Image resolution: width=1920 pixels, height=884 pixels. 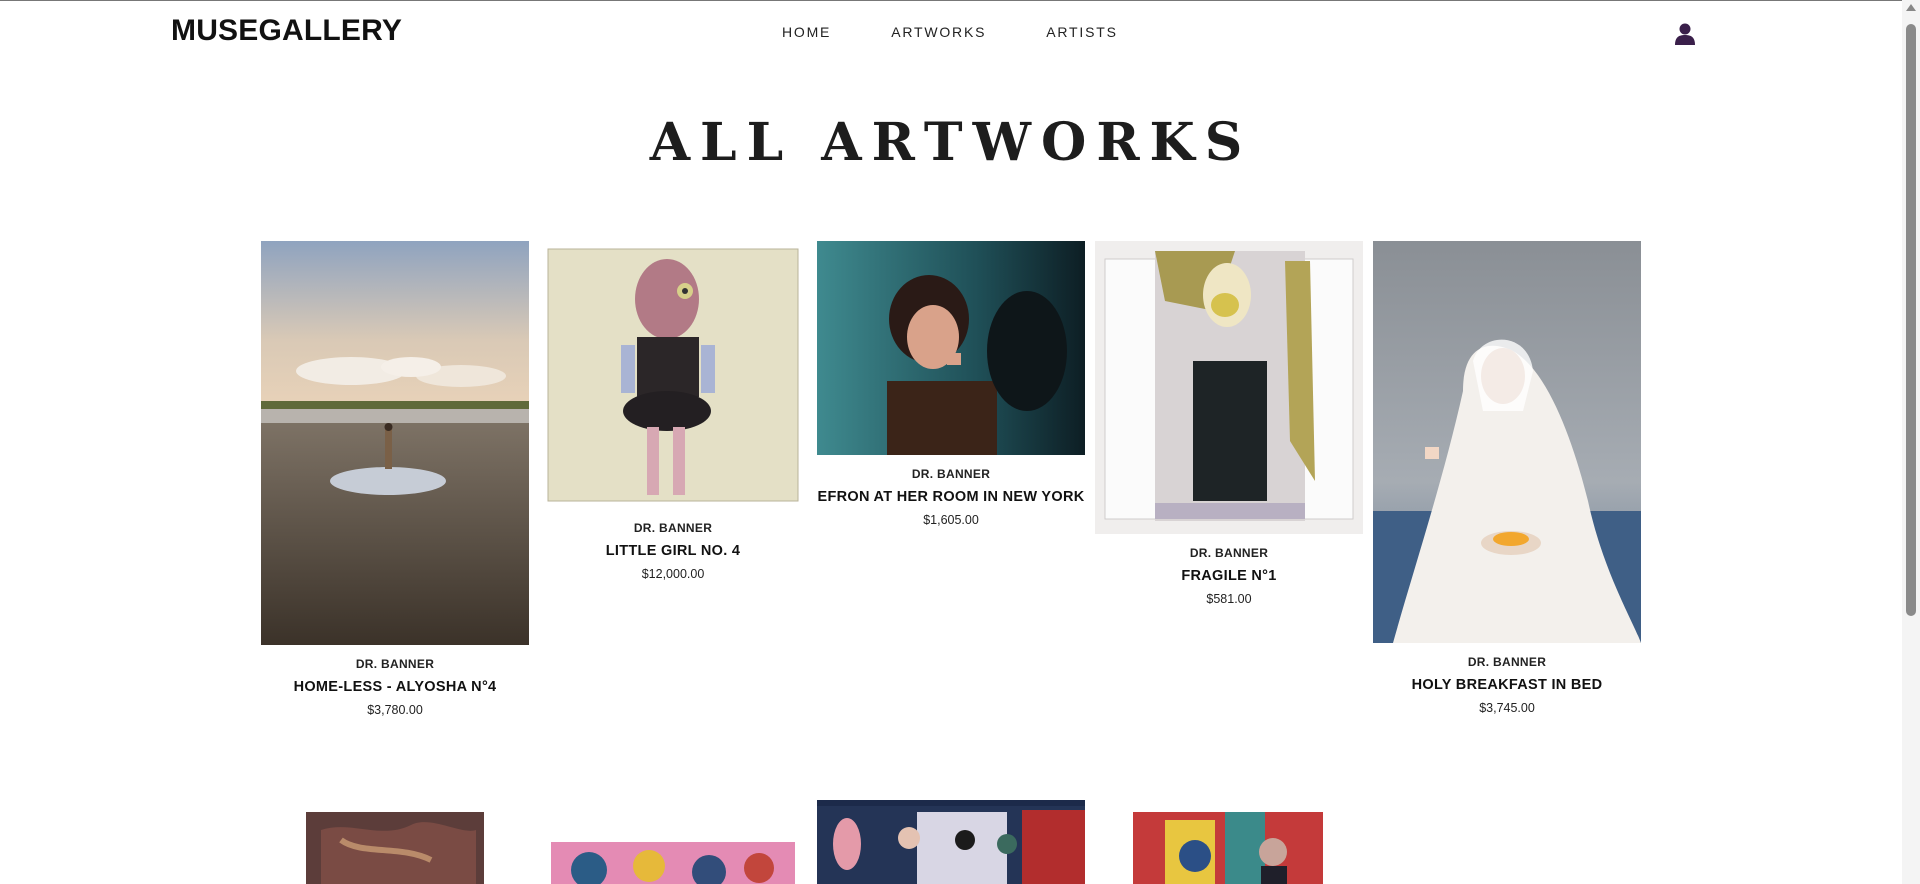 What do you see at coordinates (1507, 685) in the screenshot?
I see `artwork-title: HOLY BREAKFAST IN BED` at bounding box center [1507, 685].